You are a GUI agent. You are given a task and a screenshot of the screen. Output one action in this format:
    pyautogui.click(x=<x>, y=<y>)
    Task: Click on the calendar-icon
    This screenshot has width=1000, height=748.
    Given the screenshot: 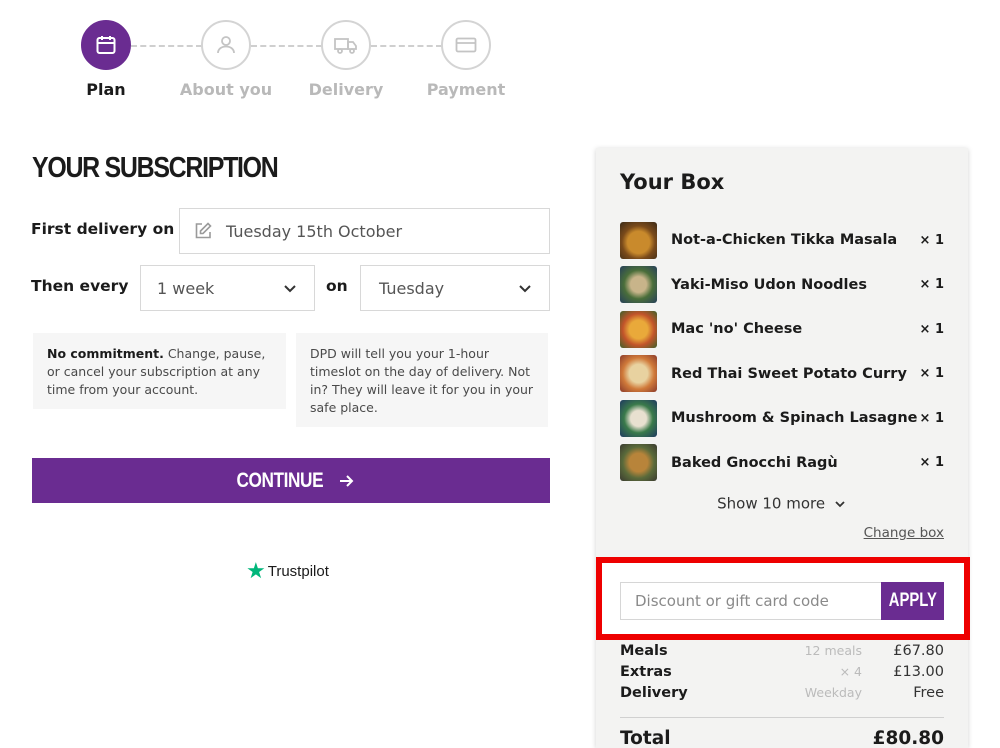 What is the action you would take?
    pyautogui.click(x=106, y=45)
    